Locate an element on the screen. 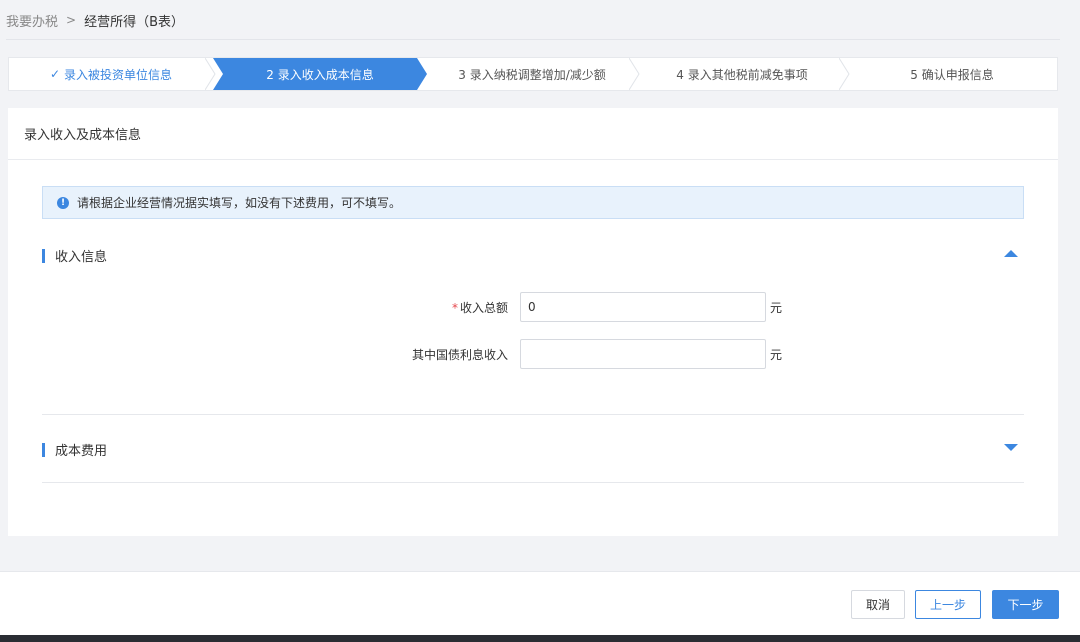 The height and width of the screenshot is (642, 1080). footer-action-bar: 取消 上一步 下一步 is located at coordinates (540, 603).